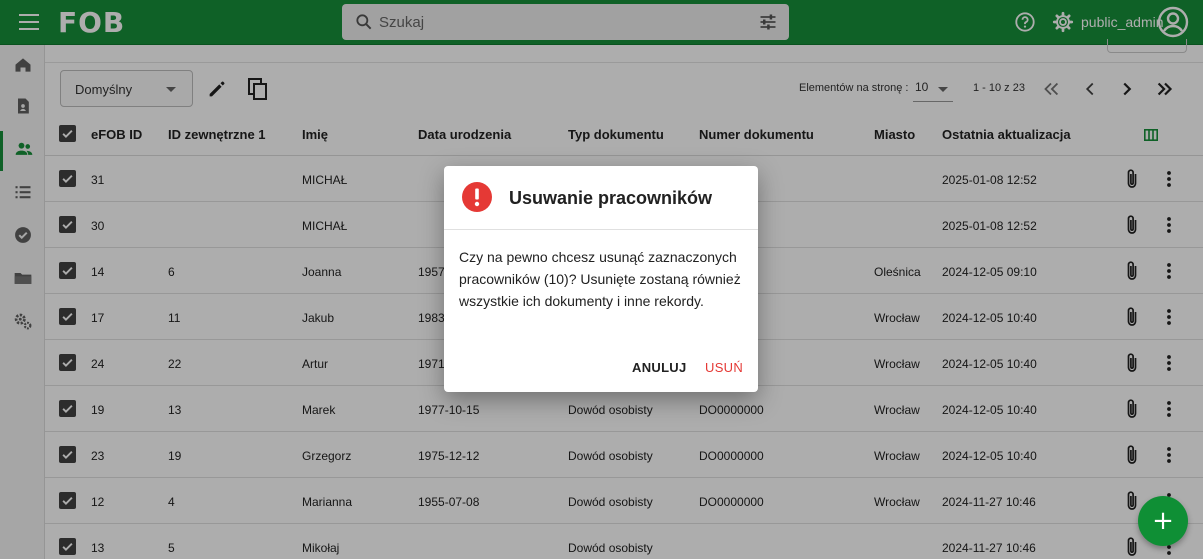 The width and height of the screenshot is (1203, 559). I want to click on dialog-header: Usuwanie pracowników, so click(601, 198).